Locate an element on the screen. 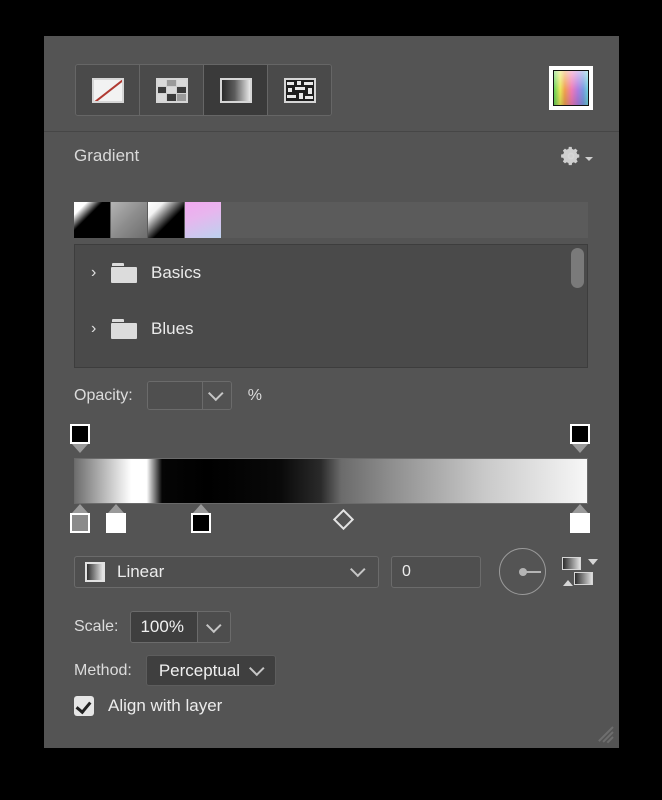 Image resolution: width=662 pixels, height=800 pixels. gradient-preset-strip is located at coordinates (331, 220).